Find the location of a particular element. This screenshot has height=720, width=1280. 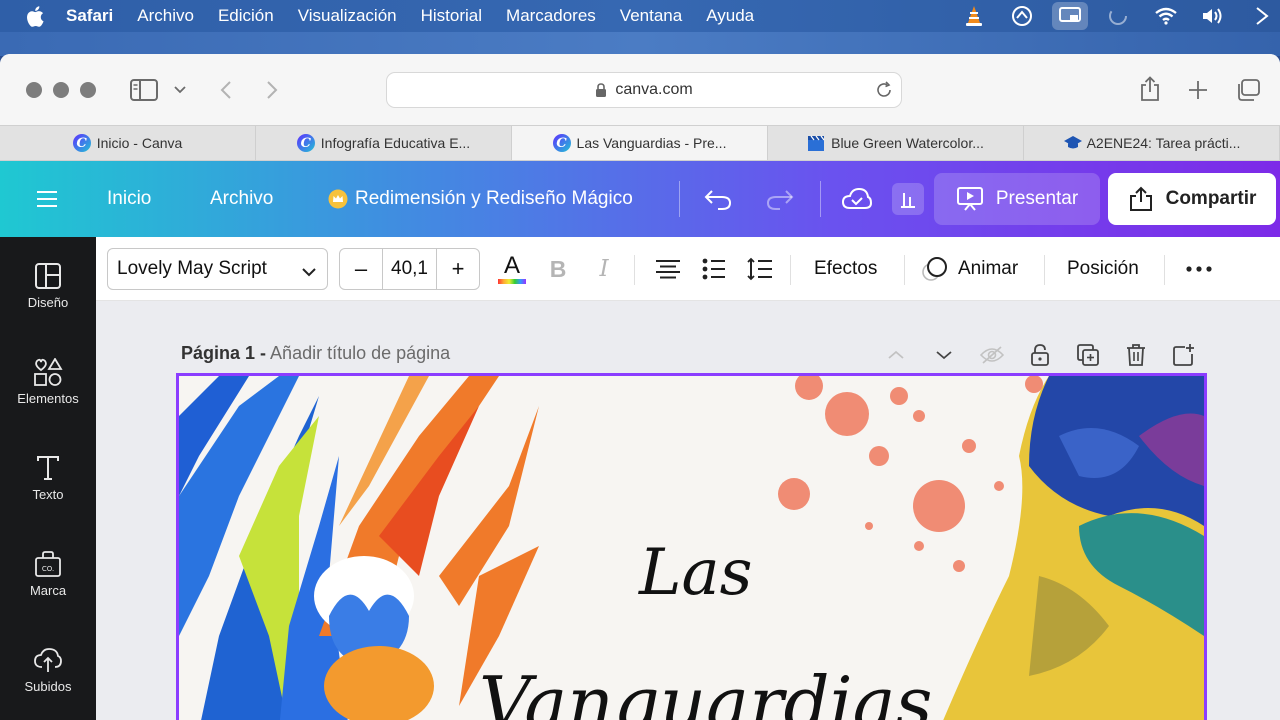

design-title-line-2: Vanguardias is located at coordinates (705, 690).